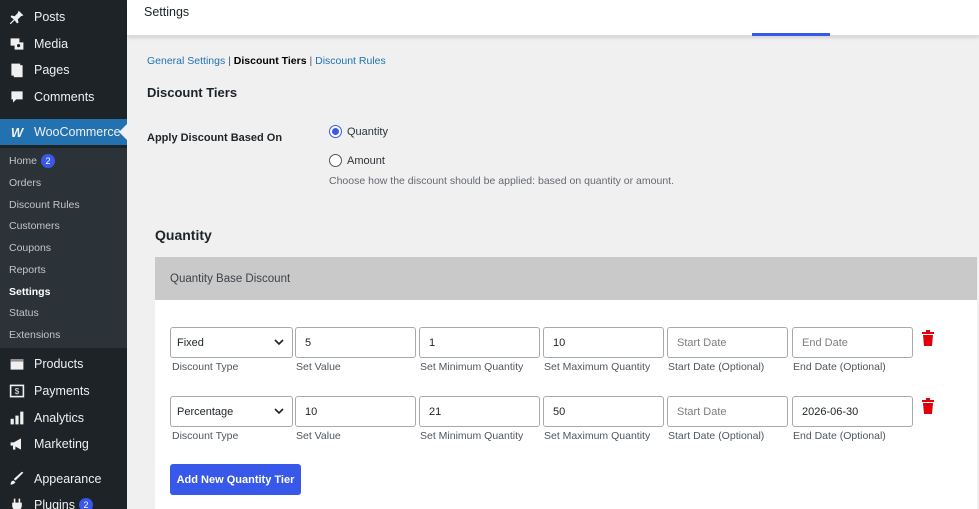  I want to click on radio-checked-icon, so click(335, 131).